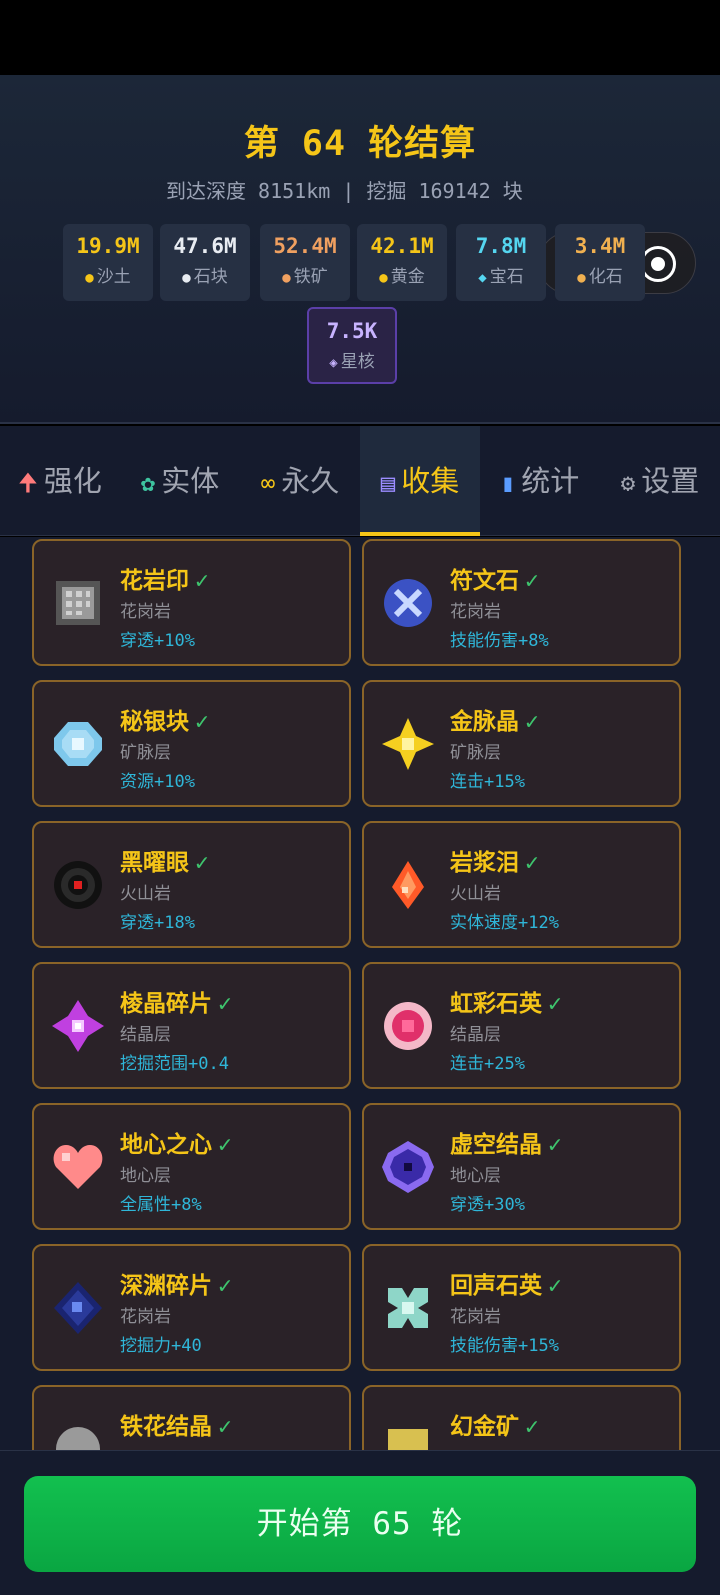 Image resolution: width=720 pixels, height=1595 pixels. What do you see at coordinates (521, 743) in the screenshot?
I see `collection-card: 金脉晶 ✓ 矿脉层连击+15%` at bounding box center [521, 743].